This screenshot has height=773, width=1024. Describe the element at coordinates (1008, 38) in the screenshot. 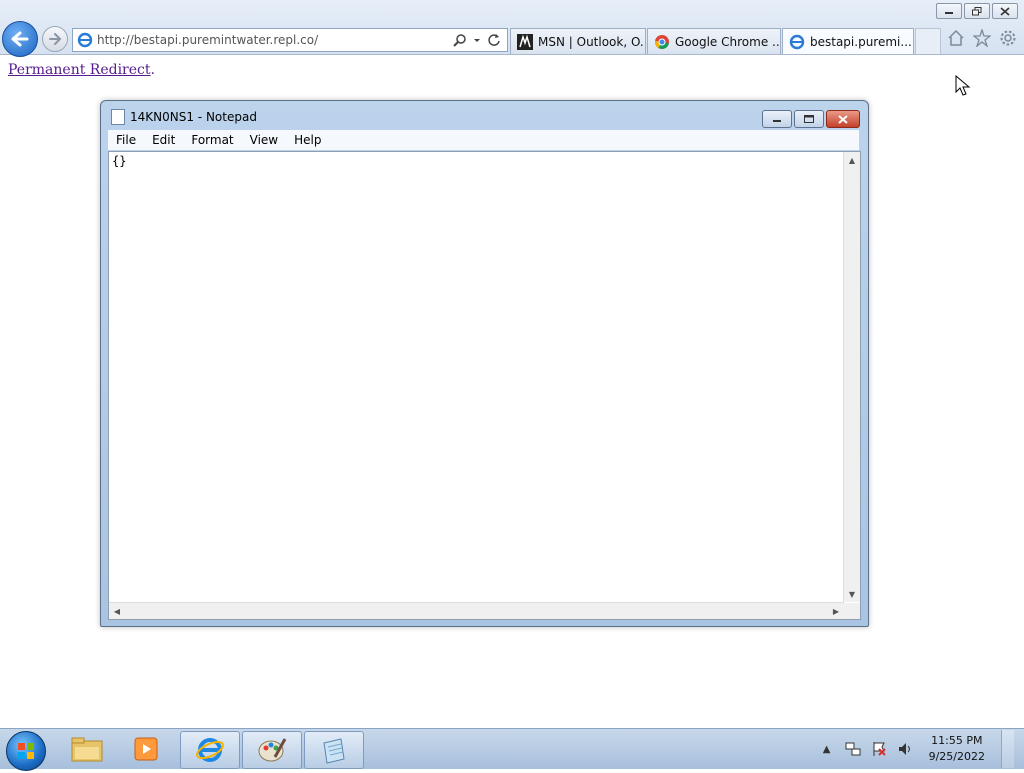

I see `gear-icon` at that location.